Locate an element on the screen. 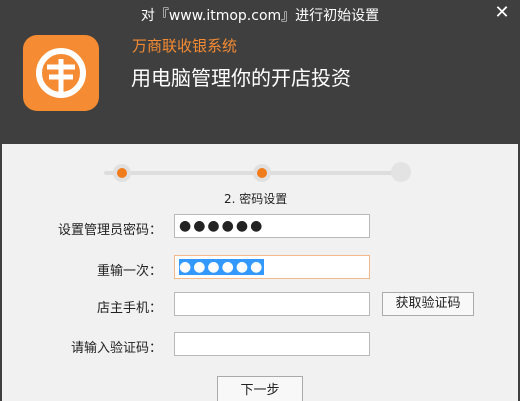 The height and width of the screenshot is (401, 520). phone-field is located at coordinates (272, 304).